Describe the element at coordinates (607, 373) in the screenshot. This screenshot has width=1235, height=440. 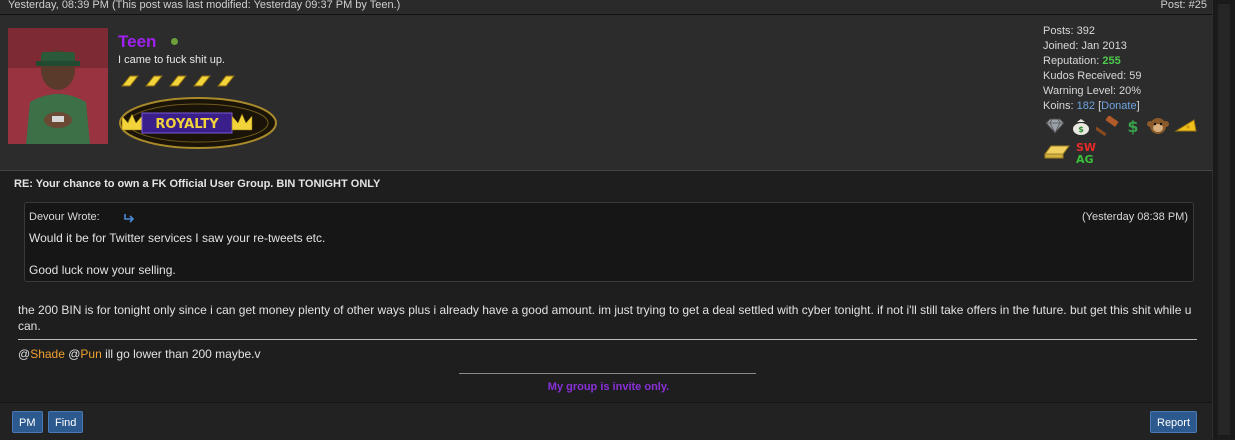
I see `signature-divider` at that location.